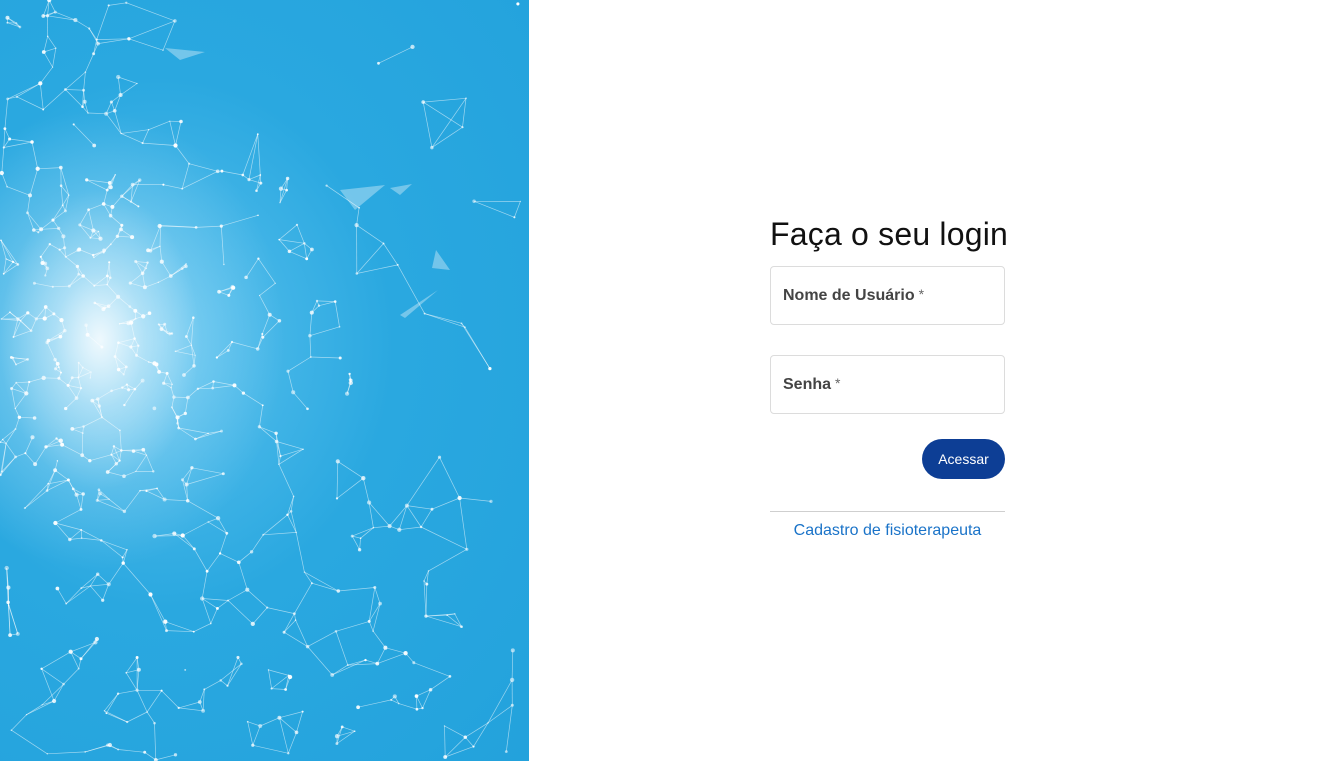 This screenshot has width=1324, height=761. I want to click on divider, so click(887, 511).